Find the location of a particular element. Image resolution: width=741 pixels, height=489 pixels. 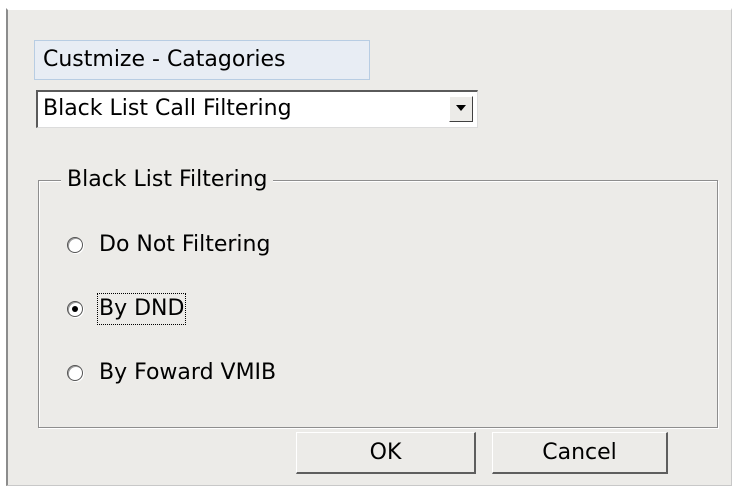

chevron-down-icon is located at coordinates (461, 108).